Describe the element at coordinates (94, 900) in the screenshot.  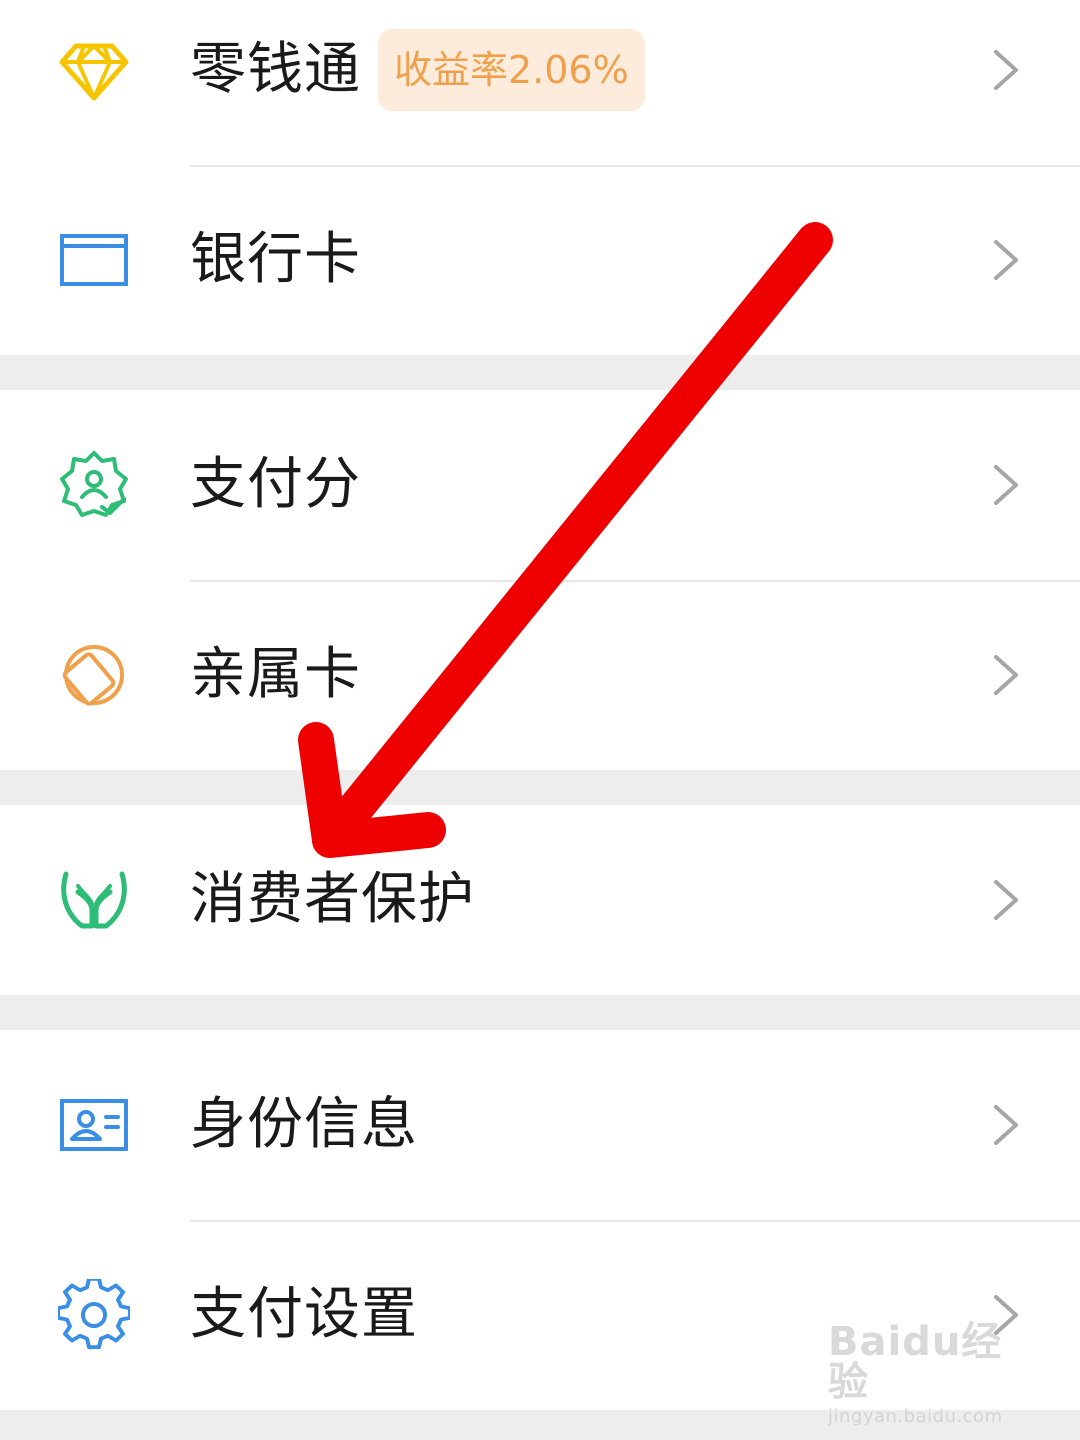
I see `protection-hands-icon` at that location.